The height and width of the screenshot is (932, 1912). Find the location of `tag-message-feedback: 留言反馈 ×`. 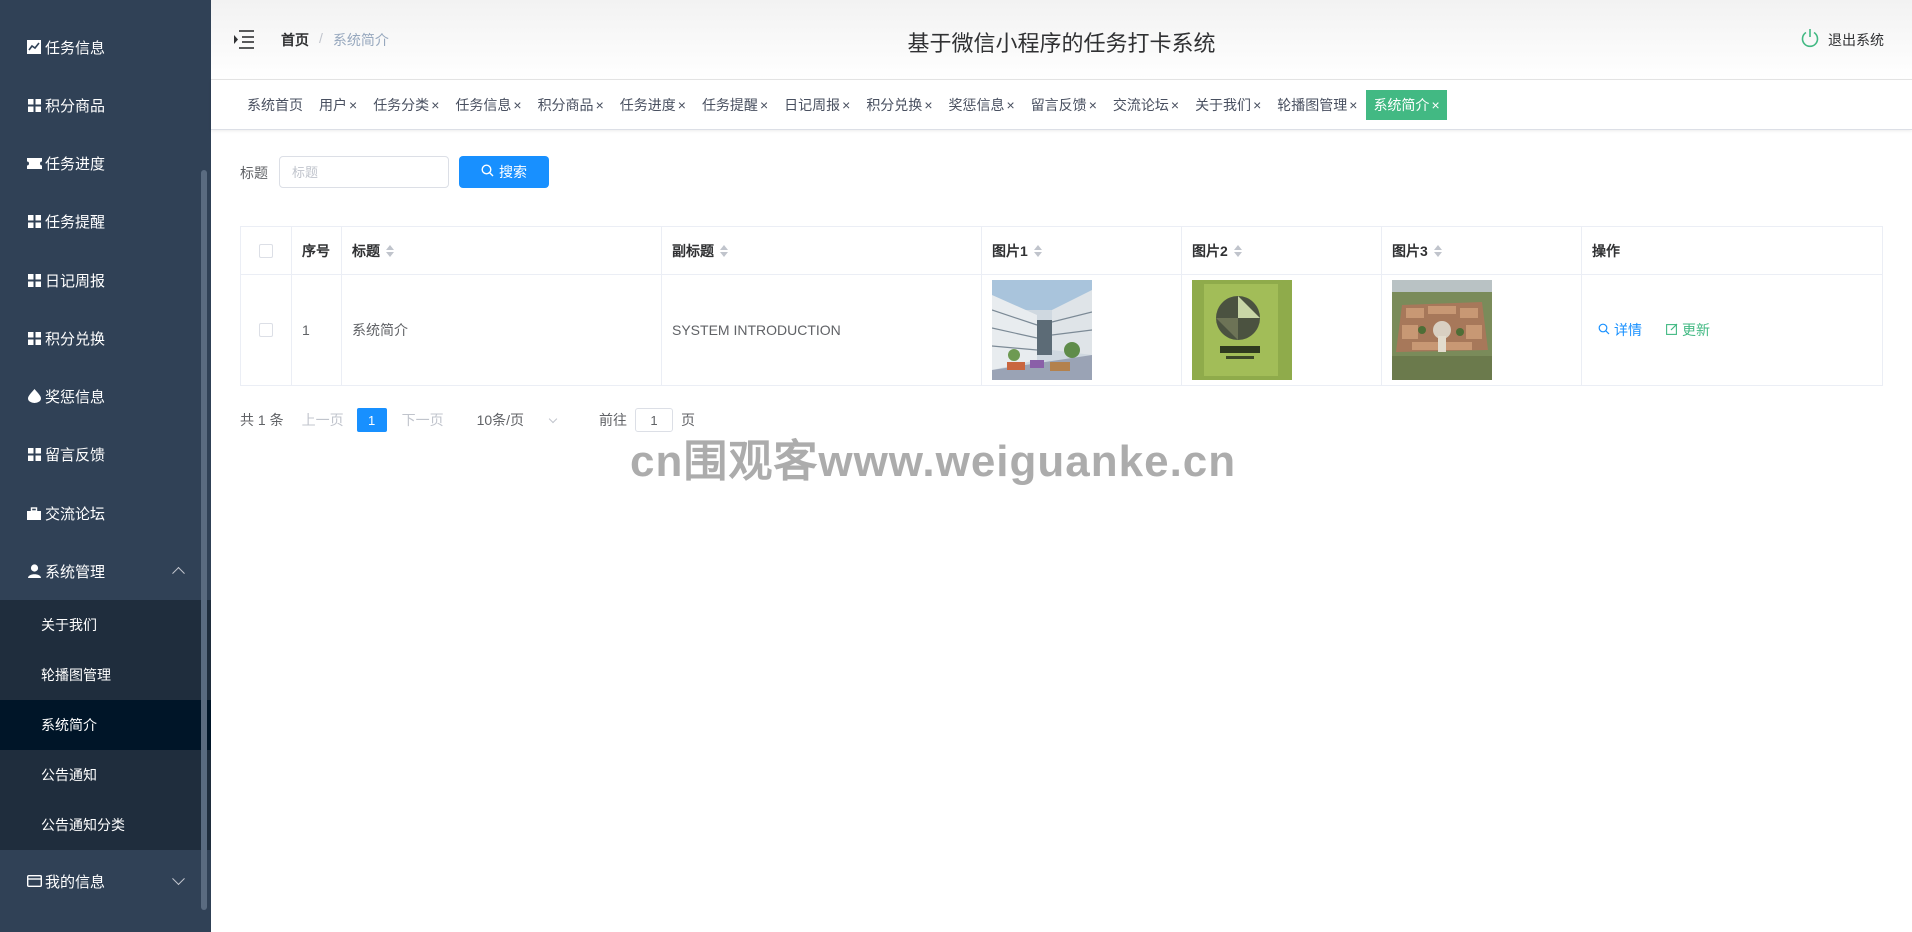

tag-message-feedback: 留言反馈 × is located at coordinates (1064, 105).